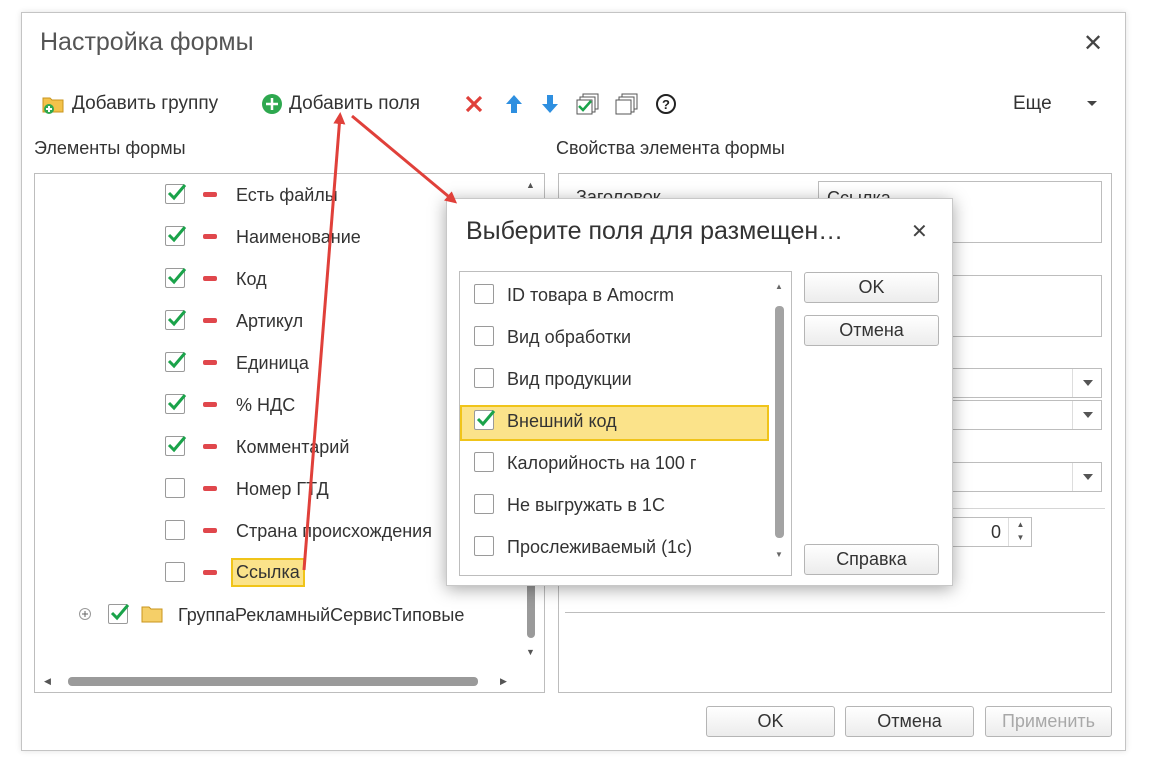 Image resolution: width=1156 pixels, height=781 pixels. What do you see at coordinates (380, 341) in the screenshot?
I see `annotation-arrows` at bounding box center [380, 341].